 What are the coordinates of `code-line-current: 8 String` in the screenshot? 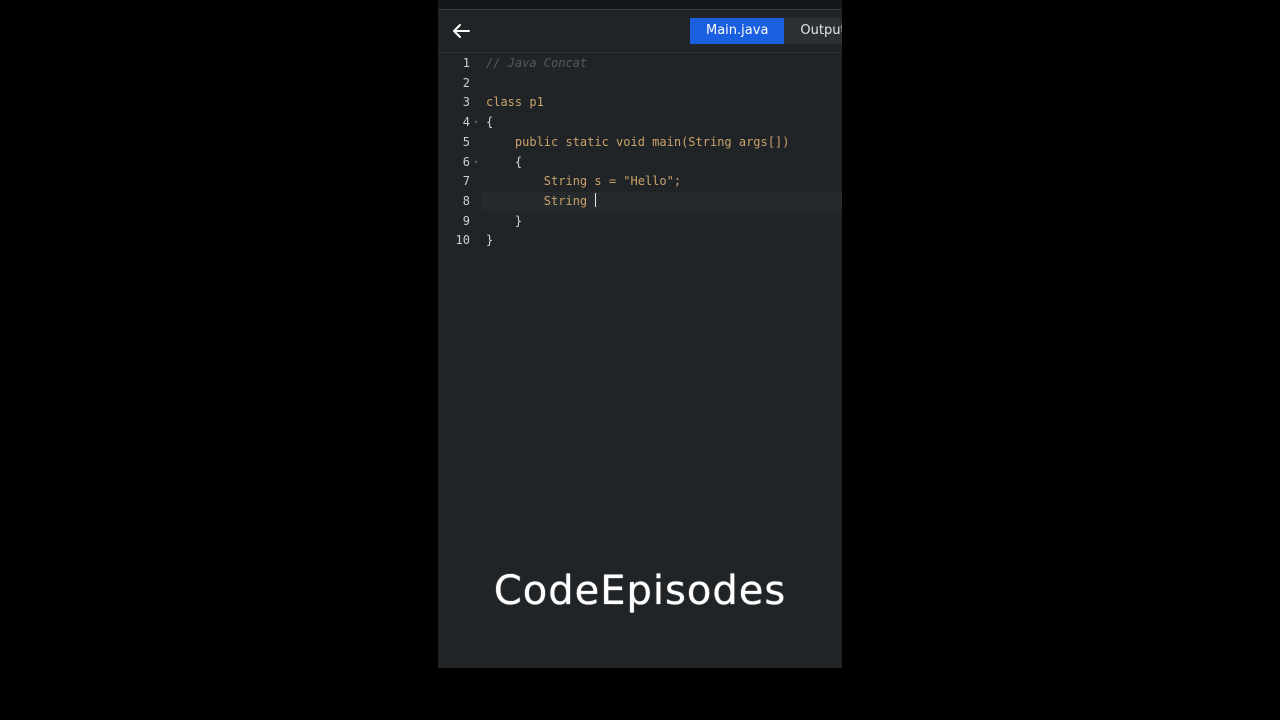 It's located at (640, 201).